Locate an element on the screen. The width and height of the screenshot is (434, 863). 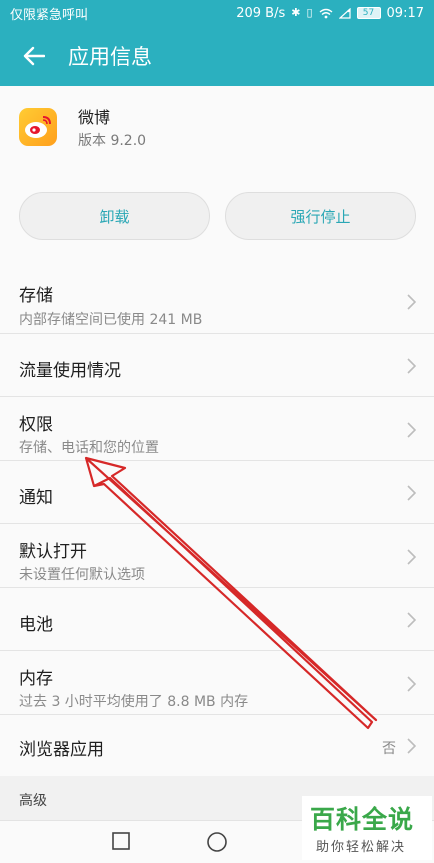
force-stop-button: 强行停止 is located at coordinates (320, 216).